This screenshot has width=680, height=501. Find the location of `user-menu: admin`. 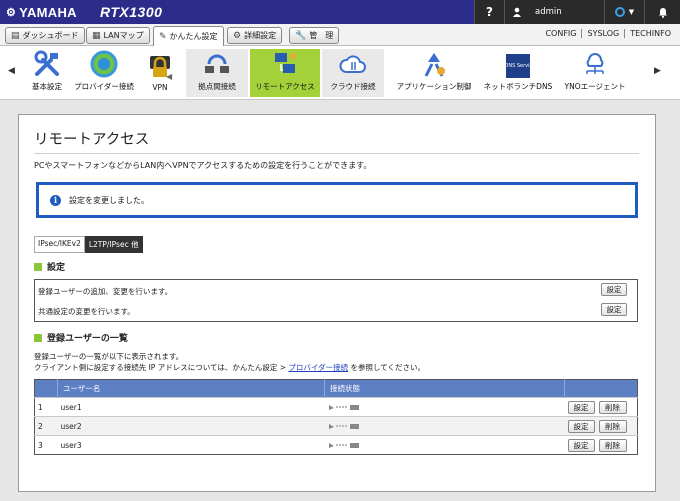

user-menu: admin is located at coordinates (554, 12).